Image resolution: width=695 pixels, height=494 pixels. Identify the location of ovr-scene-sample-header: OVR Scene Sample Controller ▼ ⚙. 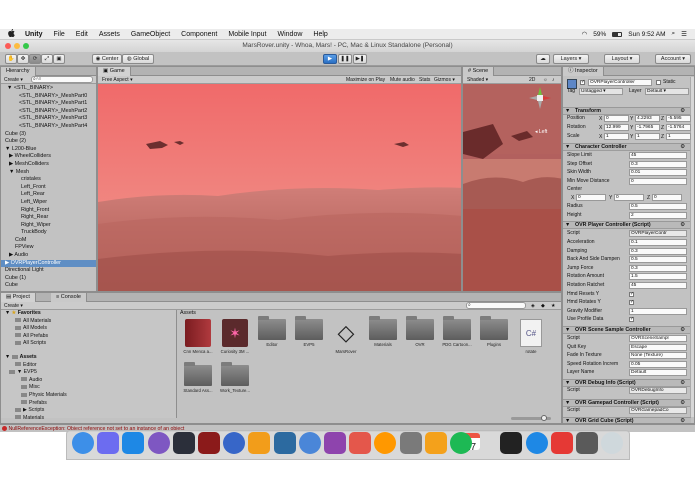
(627, 330).